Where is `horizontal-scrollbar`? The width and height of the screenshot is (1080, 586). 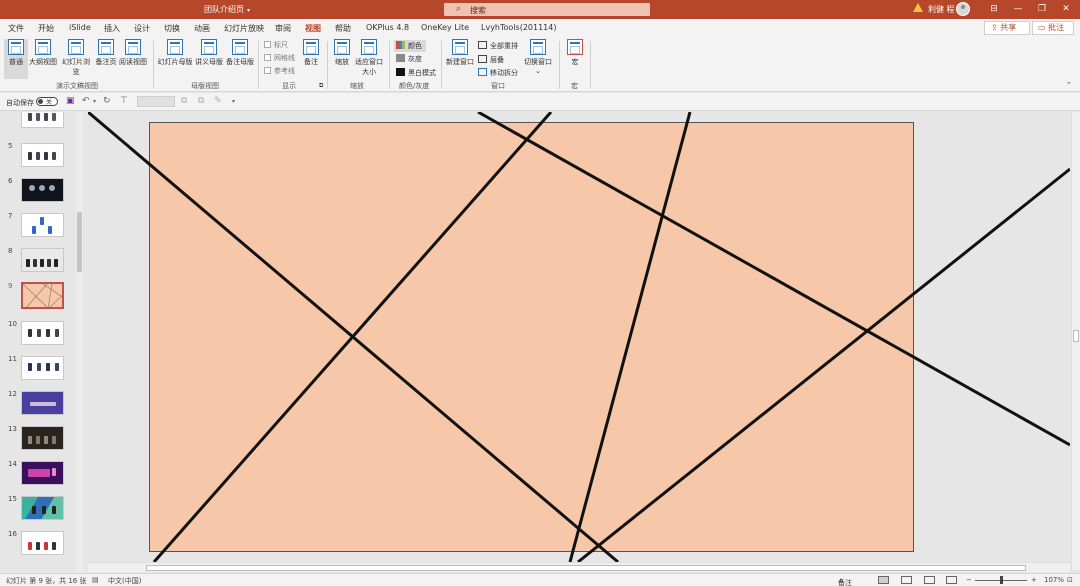 horizontal-scrollbar is located at coordinates (579, 567).